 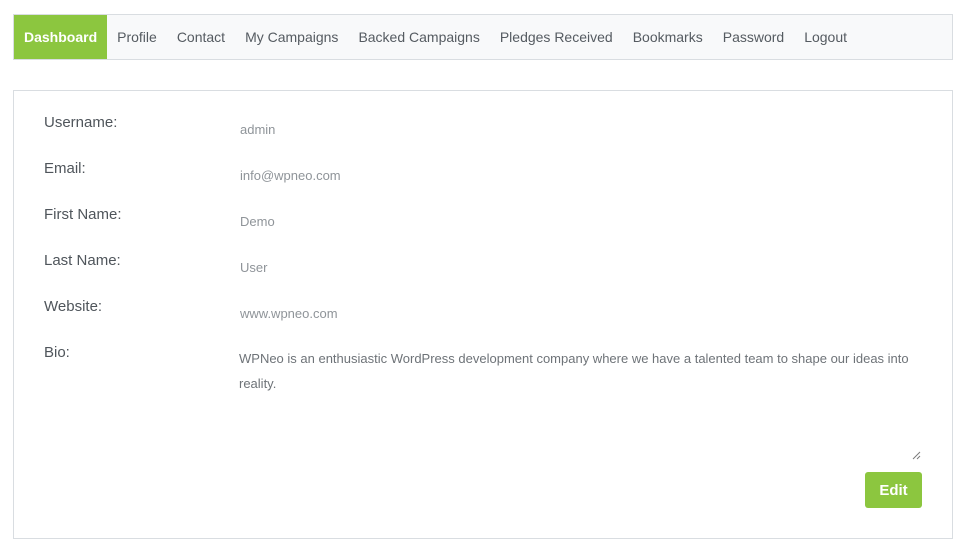 I want to click on nav-item-backed-campaigns: Backed Campaigns, so click(x=418, y=37).